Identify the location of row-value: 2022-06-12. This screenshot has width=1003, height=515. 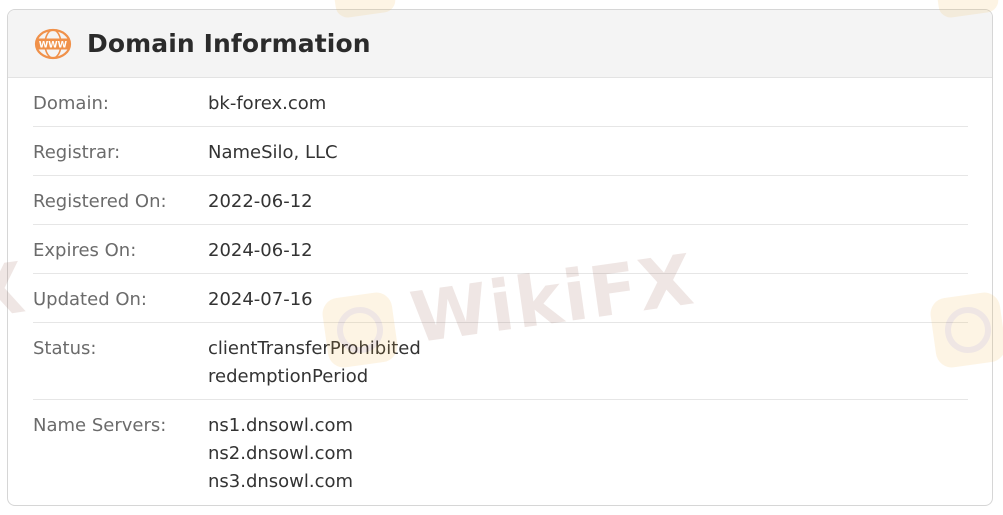
(260, 206).